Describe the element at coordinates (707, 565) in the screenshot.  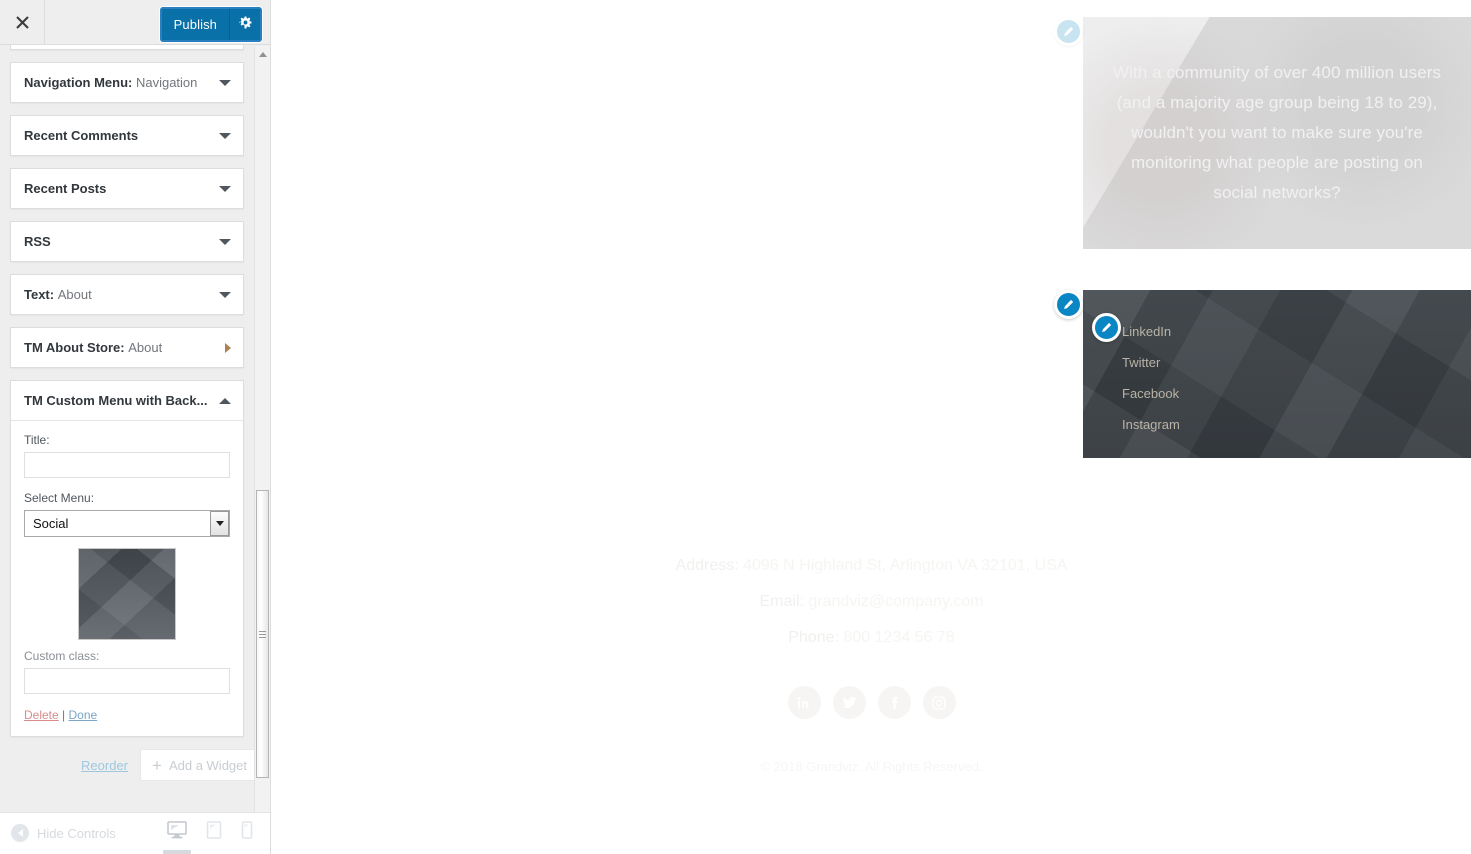
I see `address-label: Address:` at that location.